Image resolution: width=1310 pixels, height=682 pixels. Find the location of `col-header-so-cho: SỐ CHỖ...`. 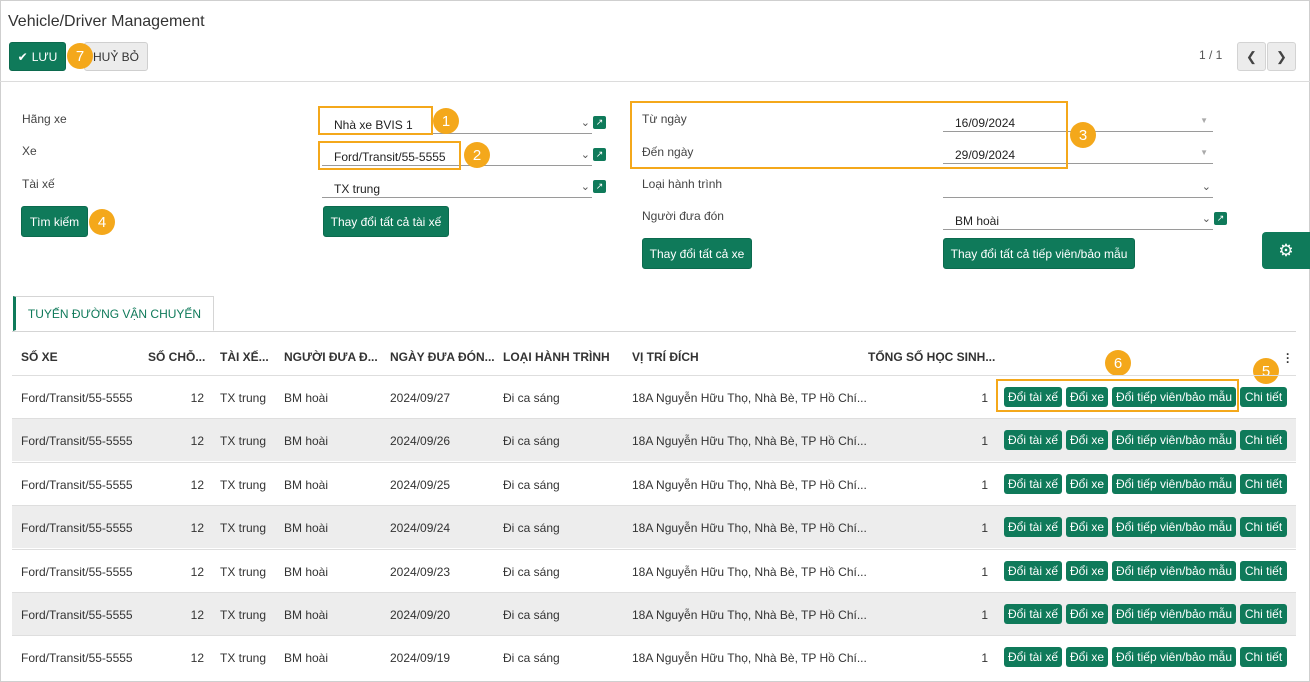

col-header-so-cho: SỐ CHỖ... is located at coordinates (176, 357).